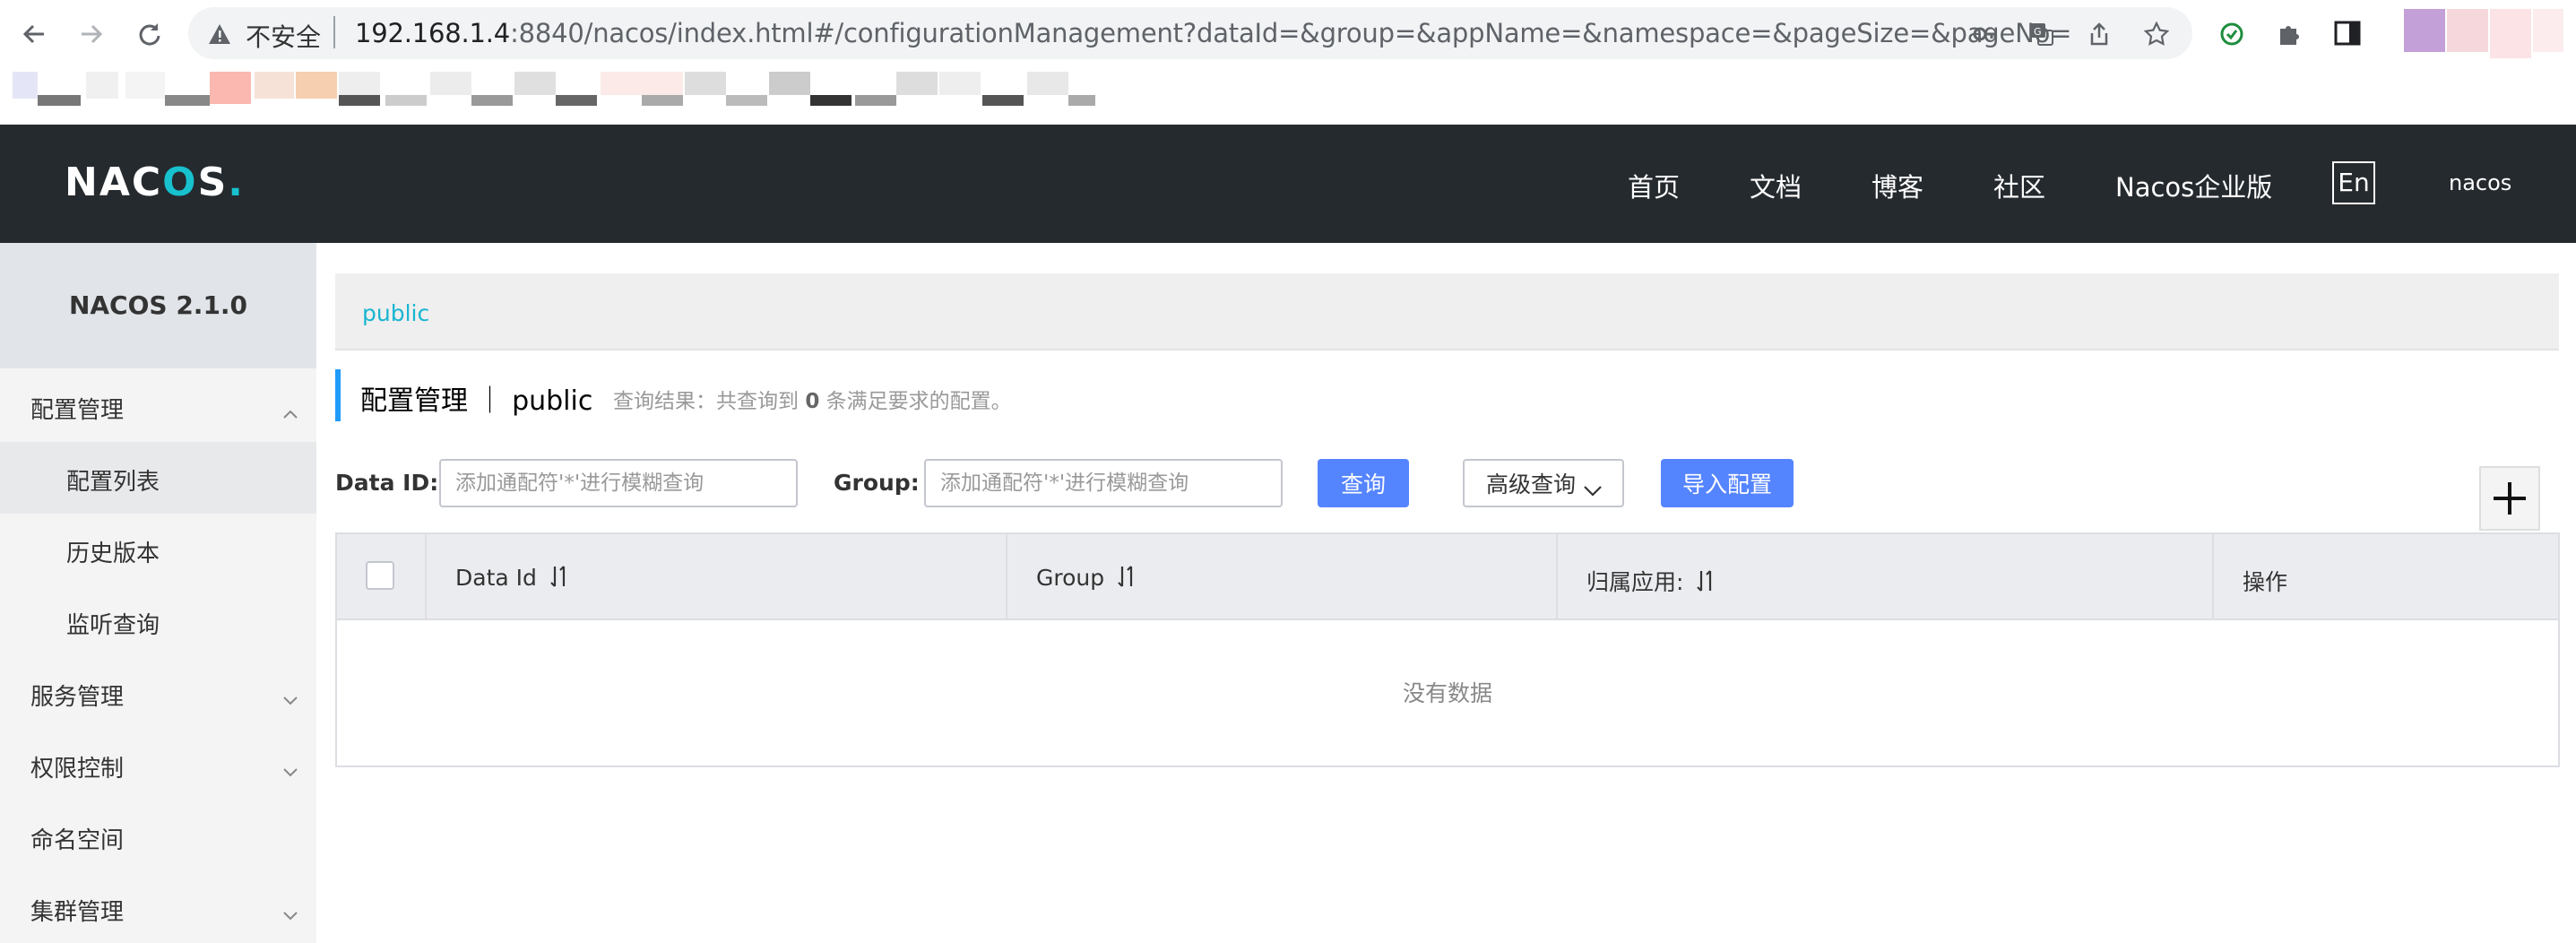 The height and width of the screenshot is (943, 2576). I want to click on logo-text-o: O, so click(180, 182).